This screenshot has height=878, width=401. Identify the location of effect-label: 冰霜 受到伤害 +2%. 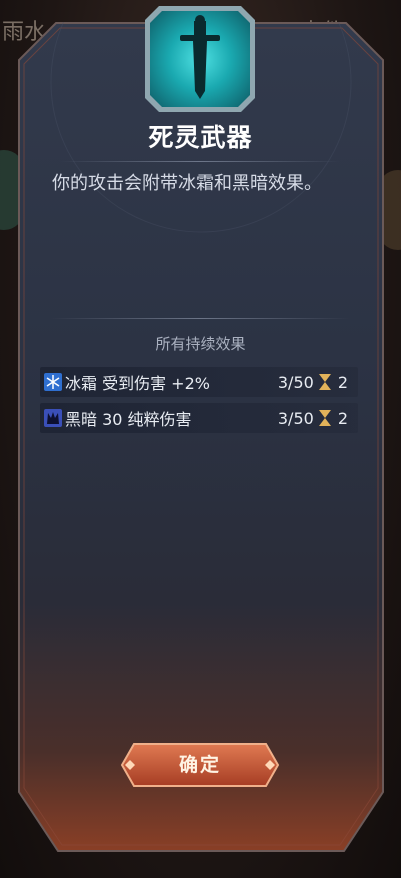
(137, 383).